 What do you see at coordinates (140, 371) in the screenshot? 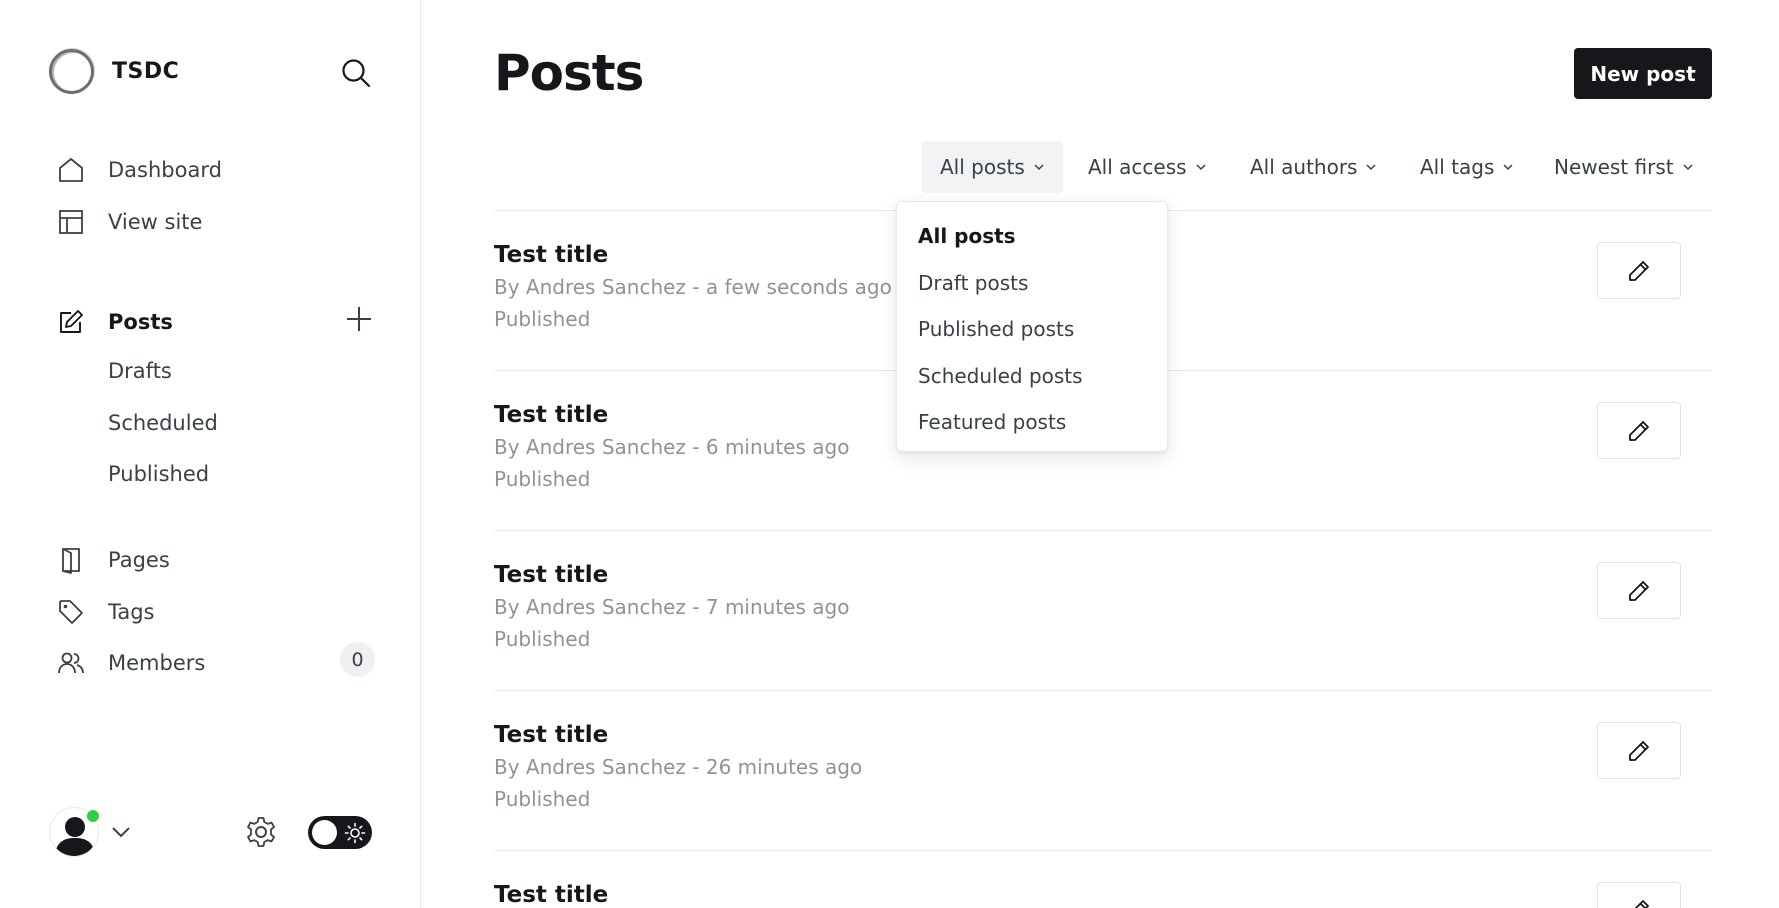
I see `sidebar-item-drafts: Drafts` at bounding box center [140, 371].